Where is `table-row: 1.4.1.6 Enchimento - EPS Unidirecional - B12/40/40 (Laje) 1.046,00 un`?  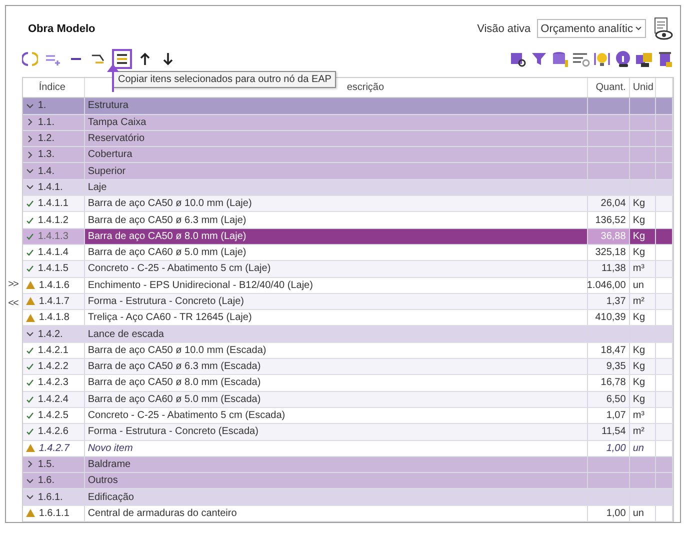
table-row: 1.4.1.6 Enchimento - EPS Unidirecional - B12/40/40 (Laje) 1.046,00 un is located at coordinates (347, 286).